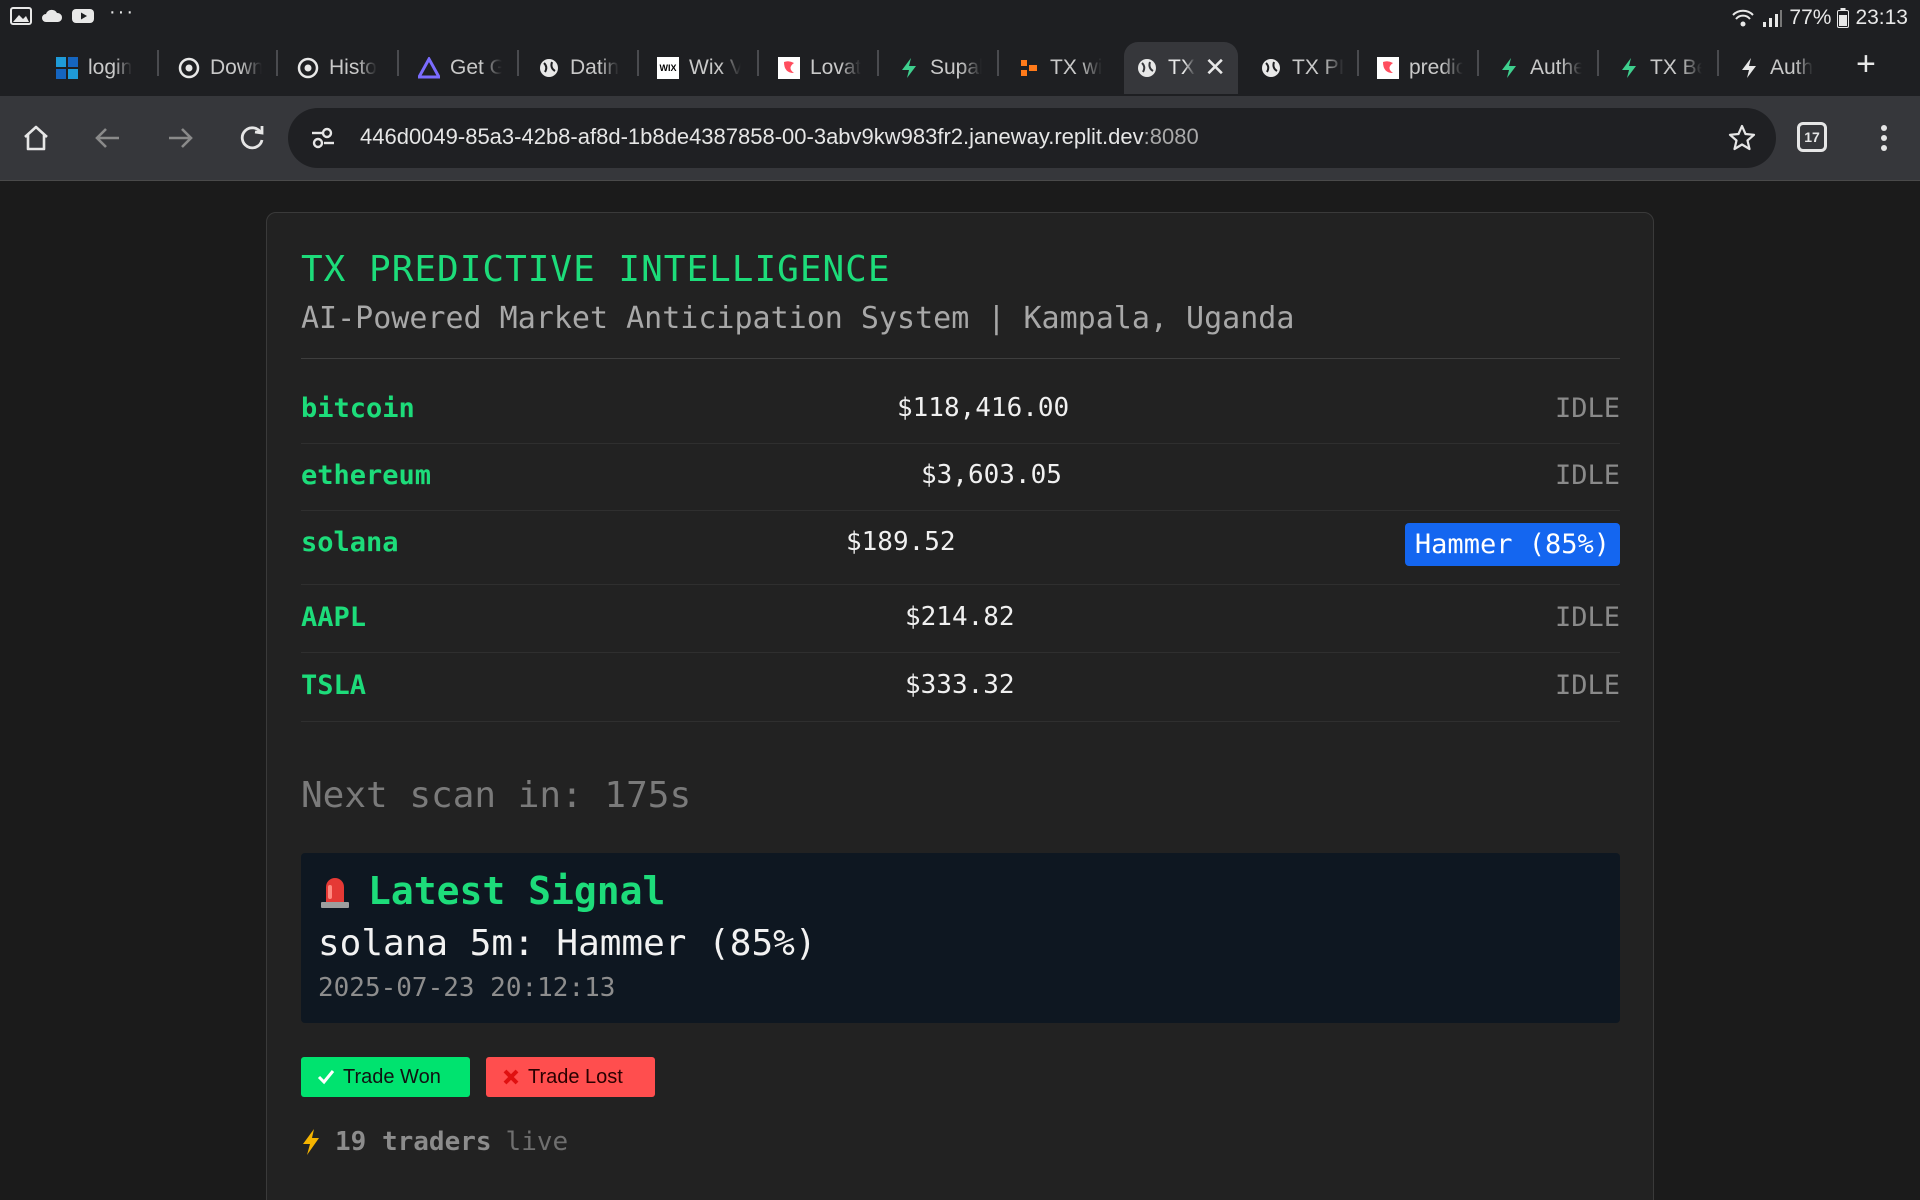  I want to click on trade-lost-button: Trade Lost, so click(570, 1077).